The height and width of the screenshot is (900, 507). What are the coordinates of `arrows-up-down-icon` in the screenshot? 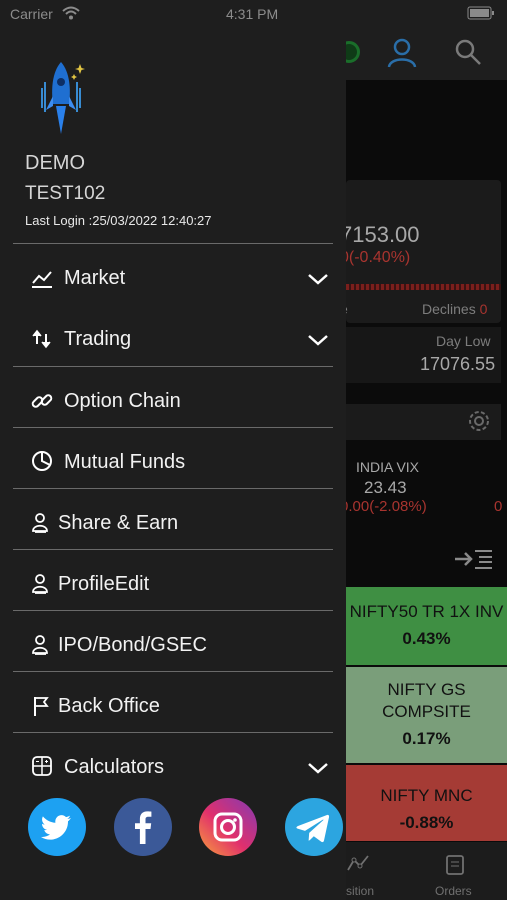 It's located at (42, 340).